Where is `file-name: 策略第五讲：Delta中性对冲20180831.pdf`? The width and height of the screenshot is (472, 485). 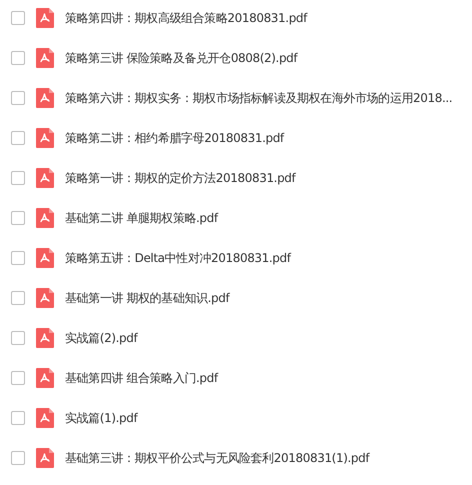 file-name: 策略第五讲：Delta中性对冲20180831.pdf is located at coordinates (178, 258).